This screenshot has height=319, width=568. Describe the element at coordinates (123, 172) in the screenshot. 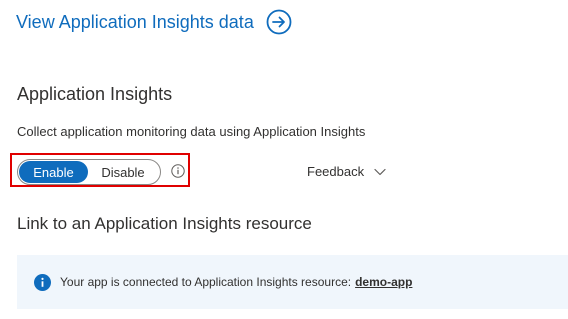

I see `disable-option: Disable` at that location.